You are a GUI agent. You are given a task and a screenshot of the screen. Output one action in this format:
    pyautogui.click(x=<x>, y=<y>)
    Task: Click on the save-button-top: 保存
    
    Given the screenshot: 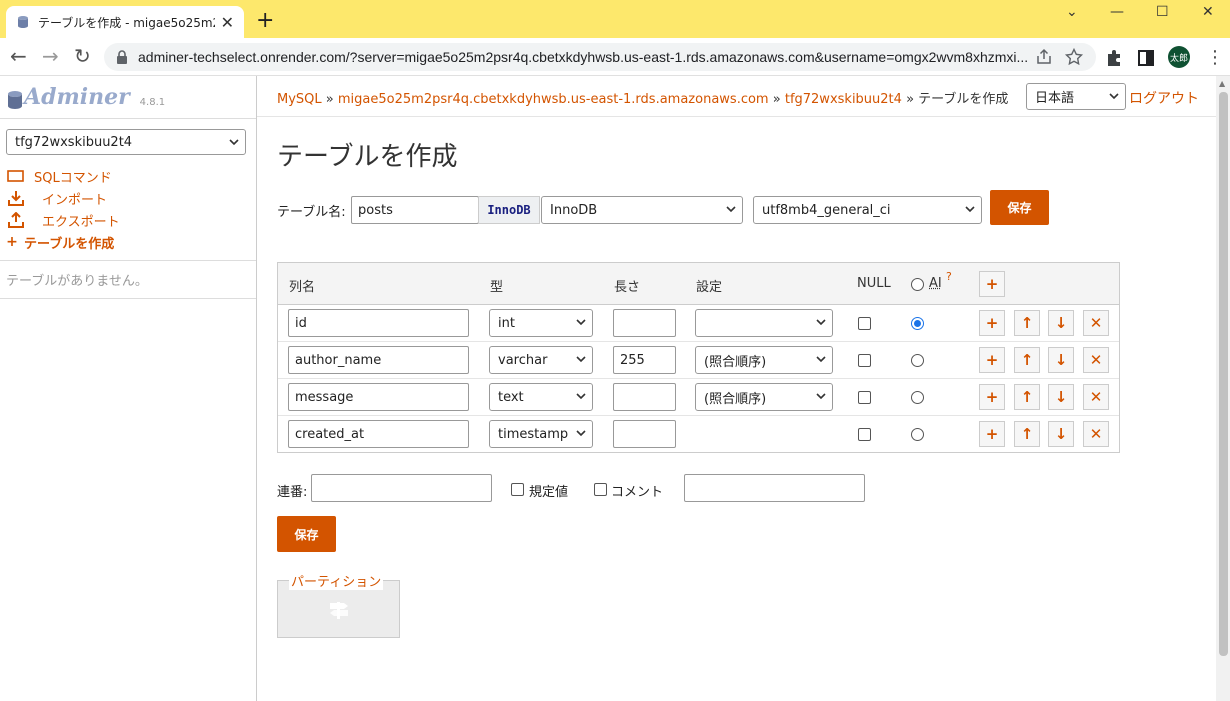 What is the action you would take?
    pyautogui.click(x=1019, y=207)
    